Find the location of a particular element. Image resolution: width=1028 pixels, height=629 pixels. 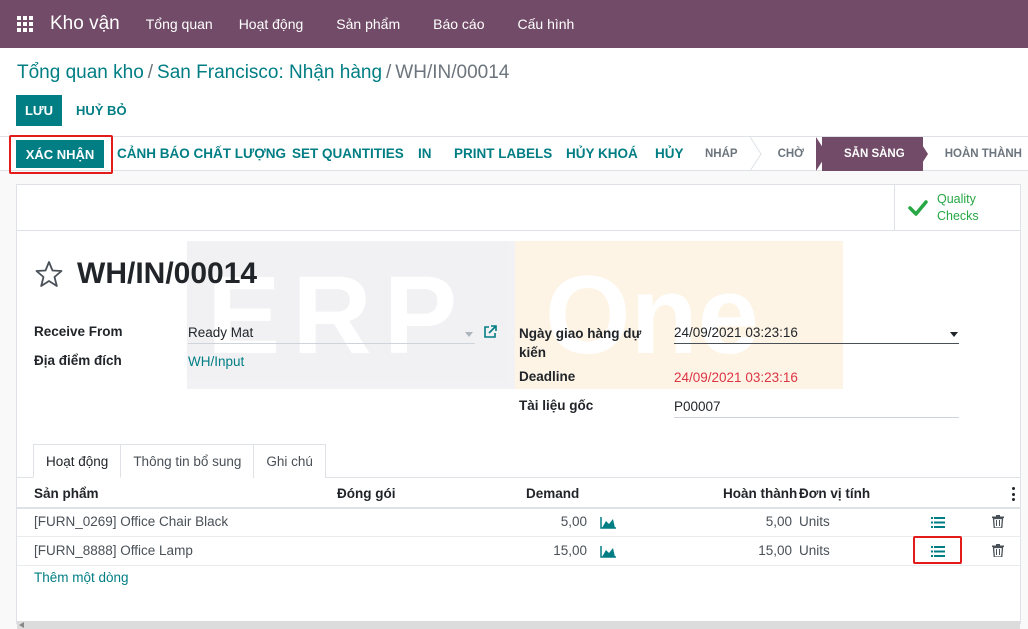

scheduled-date-label: Ngày giao hàng dự kiến is located at coordinates (580, 343).